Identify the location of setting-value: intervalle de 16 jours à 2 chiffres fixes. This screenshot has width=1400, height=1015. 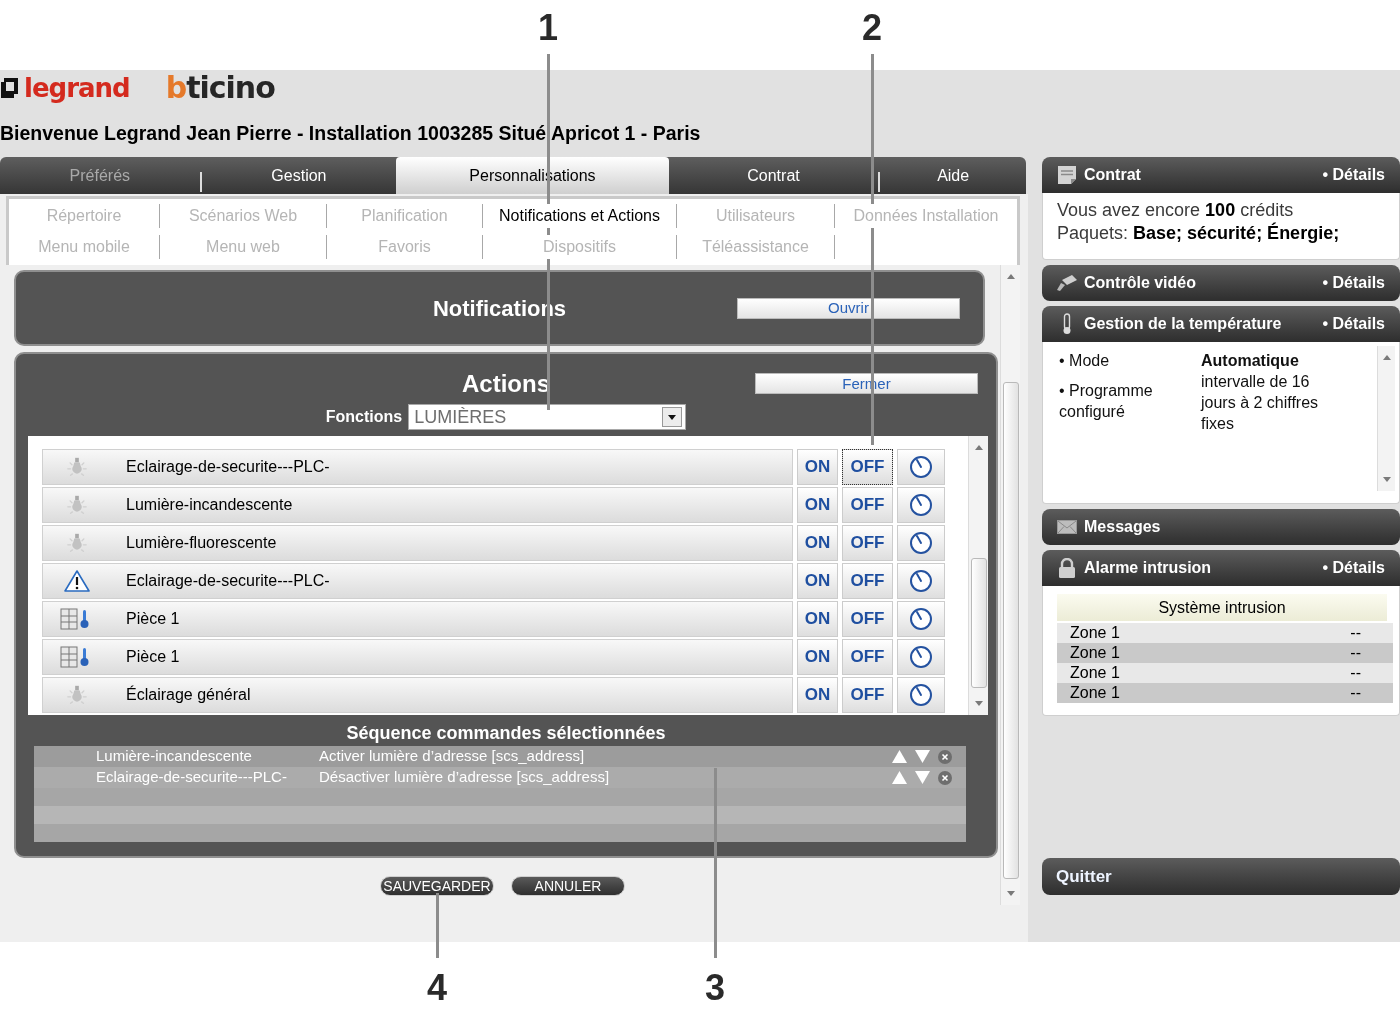
(1260, 403).